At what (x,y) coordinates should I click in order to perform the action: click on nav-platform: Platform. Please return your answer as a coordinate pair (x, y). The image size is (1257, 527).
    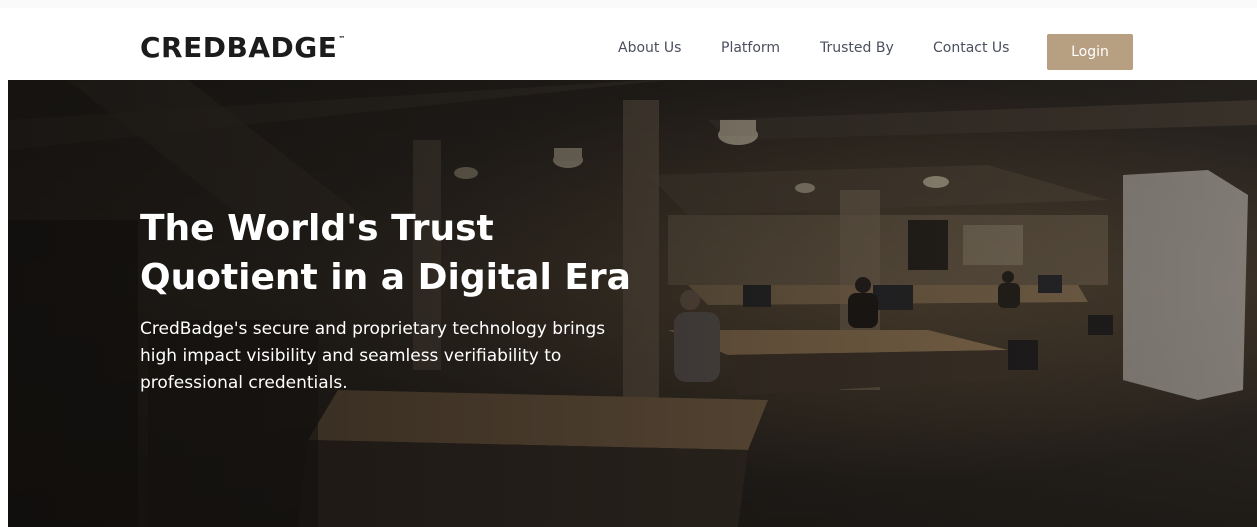
    Looking at the image, I should click on (750, 48).